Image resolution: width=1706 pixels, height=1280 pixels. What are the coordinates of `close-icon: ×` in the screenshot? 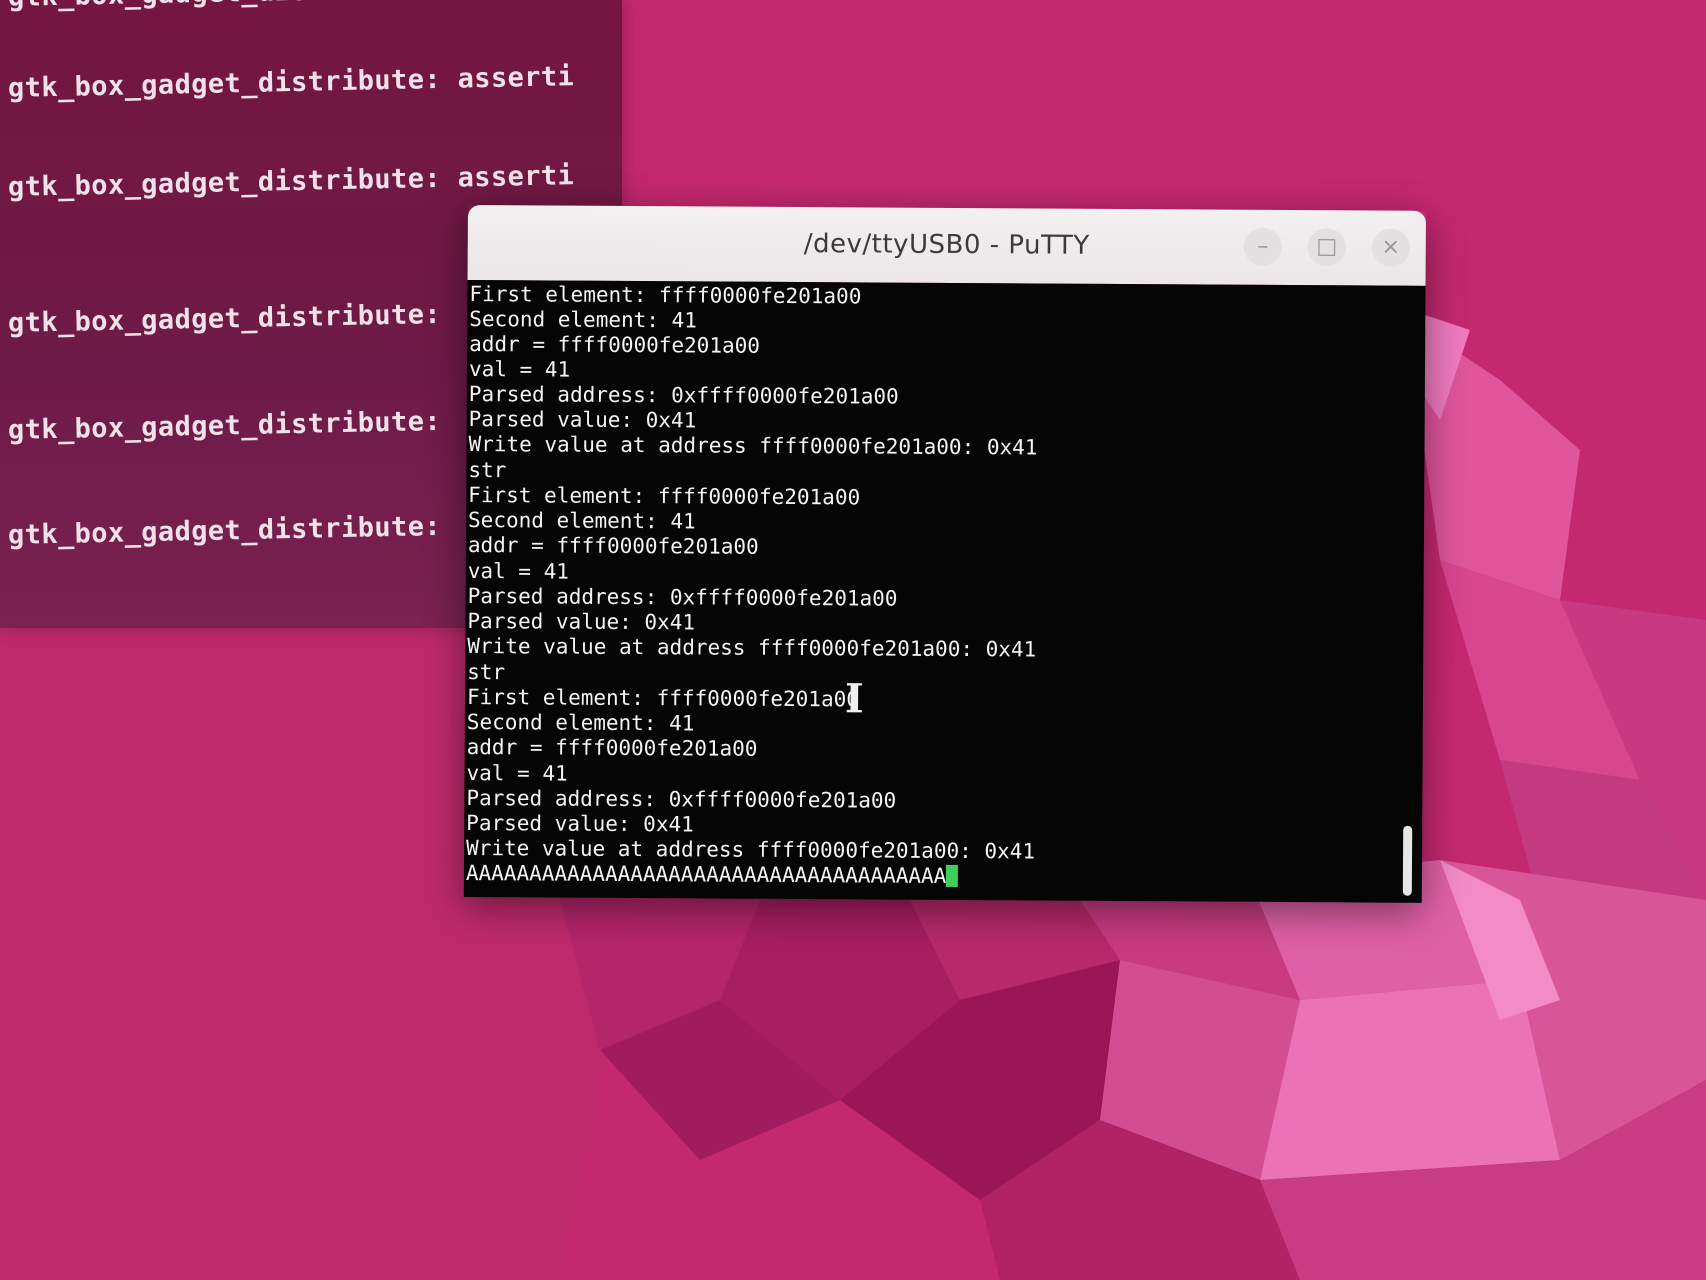 It's located at (1391, 247).